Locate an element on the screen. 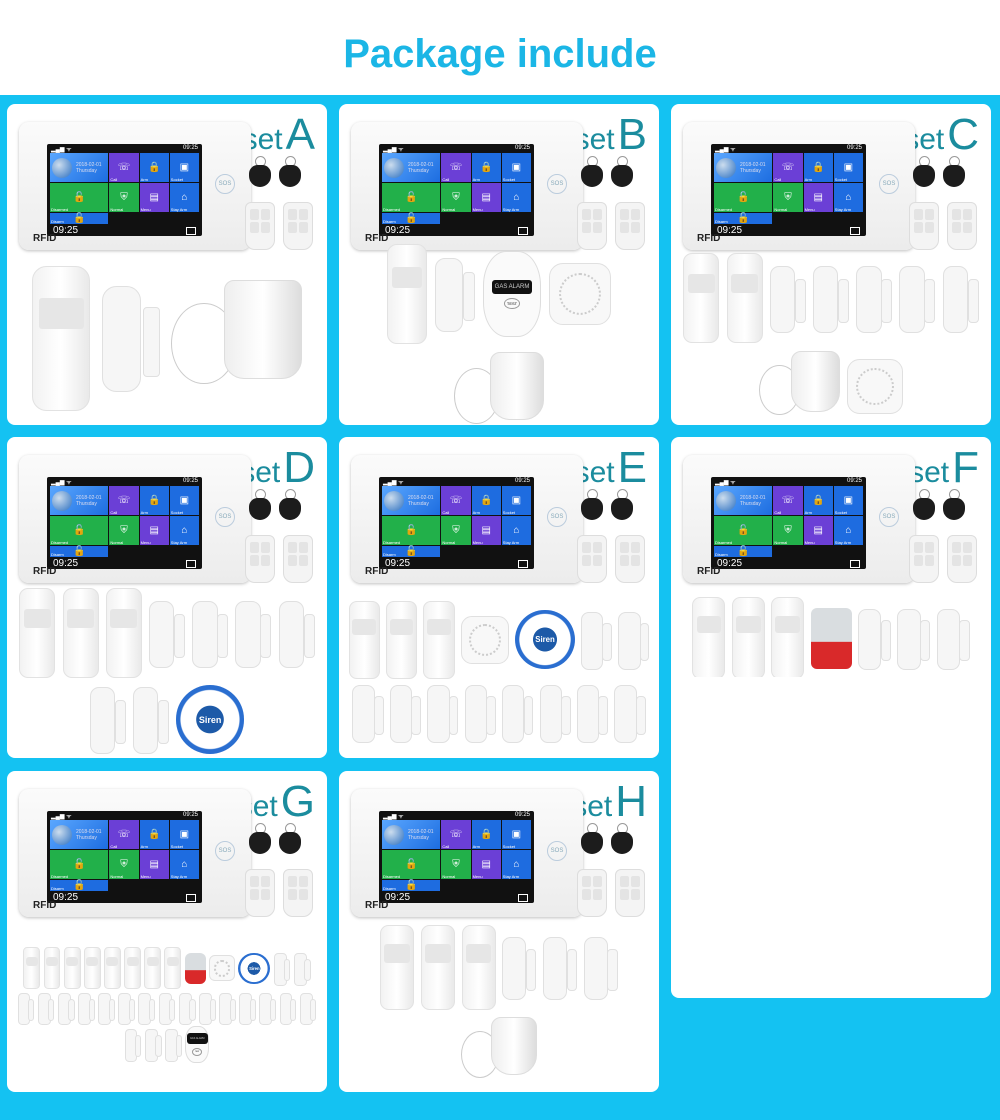 The height and width of the screenshot is (1120, 1000). test-button: TEST is located at coordinates (197, 1051).